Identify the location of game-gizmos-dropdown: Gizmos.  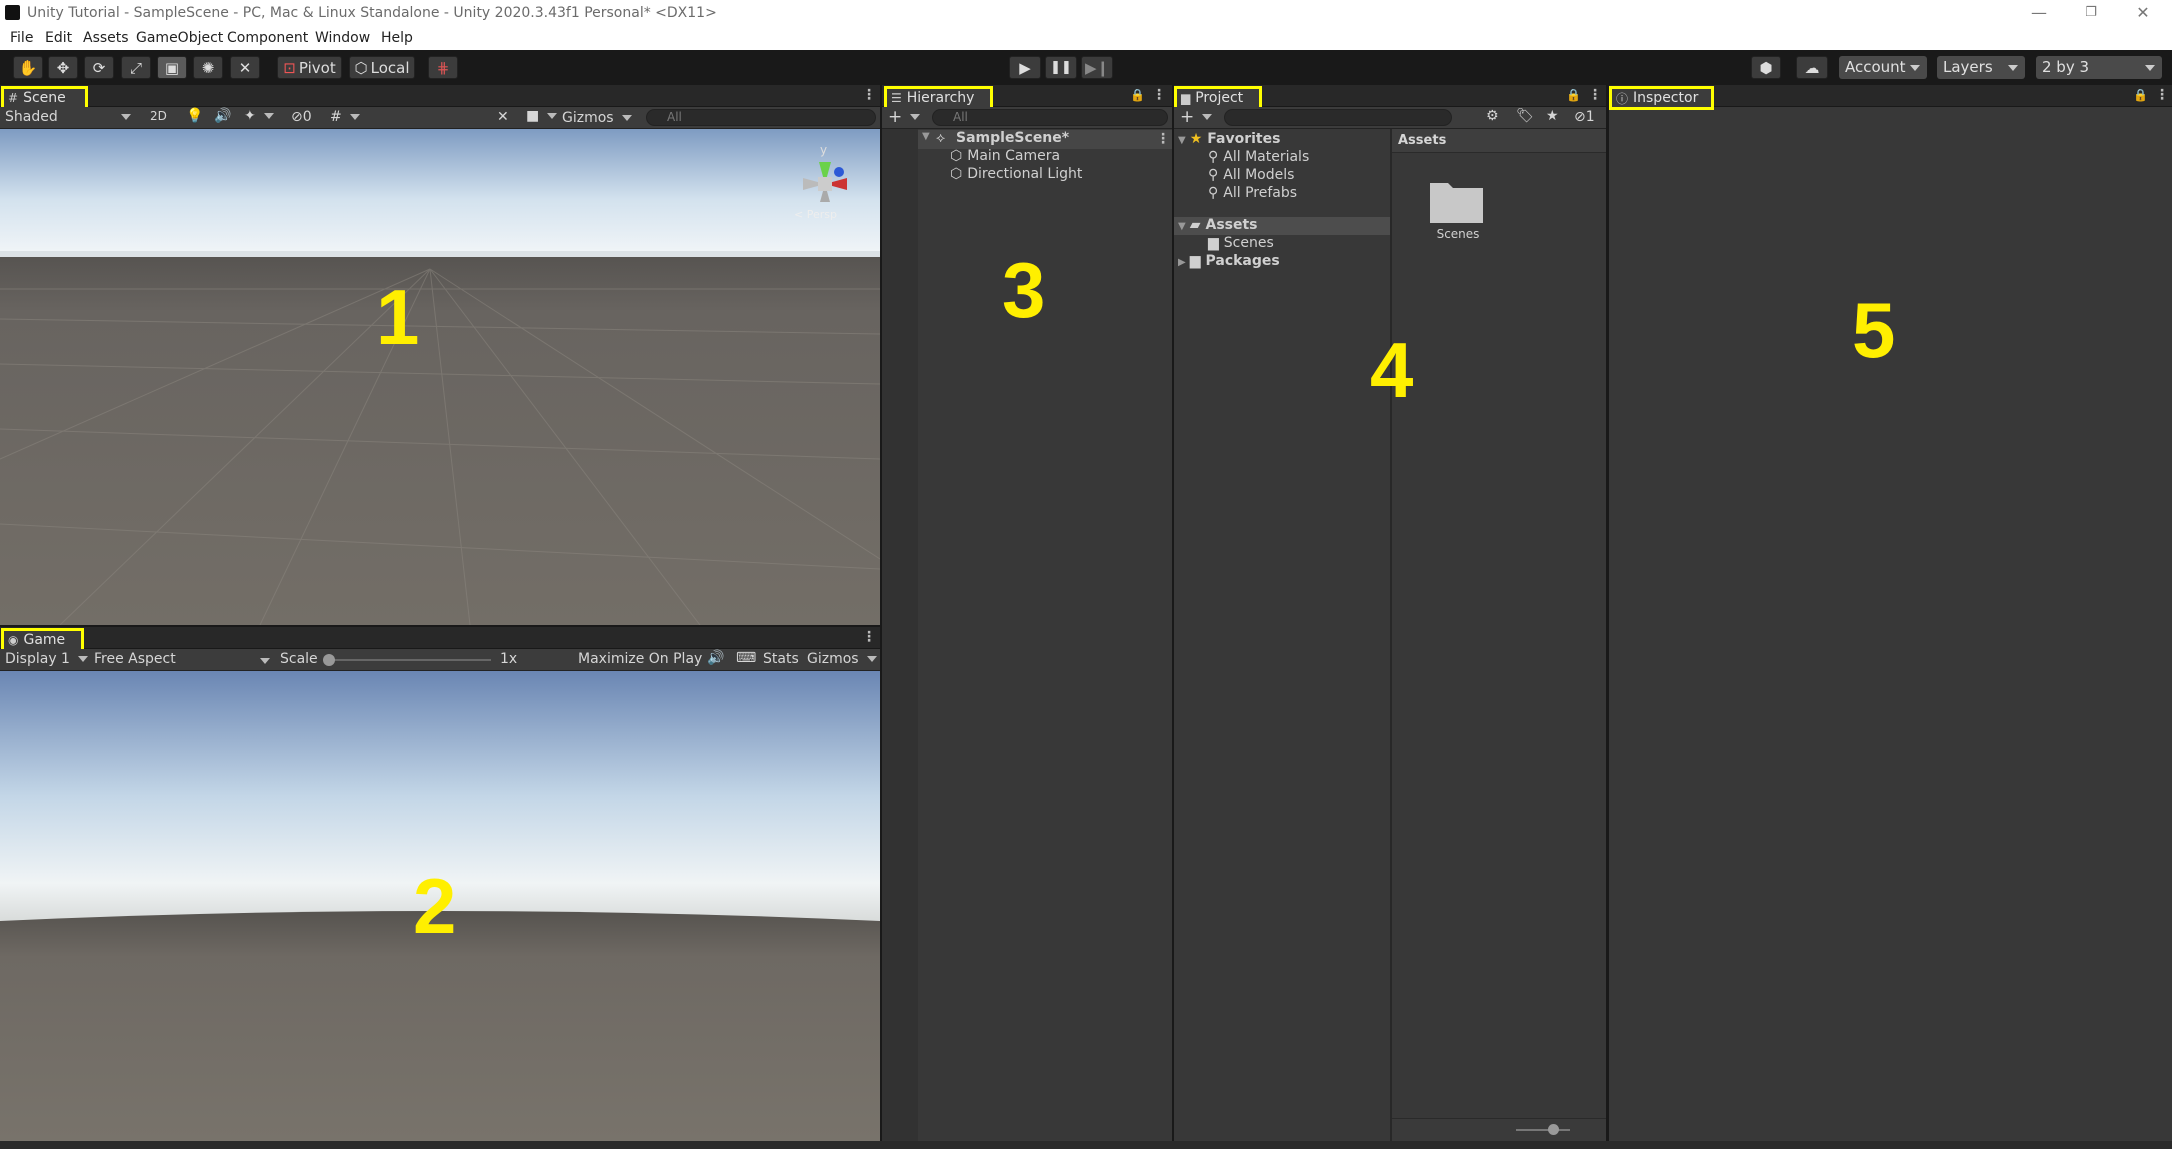
(842, 659).